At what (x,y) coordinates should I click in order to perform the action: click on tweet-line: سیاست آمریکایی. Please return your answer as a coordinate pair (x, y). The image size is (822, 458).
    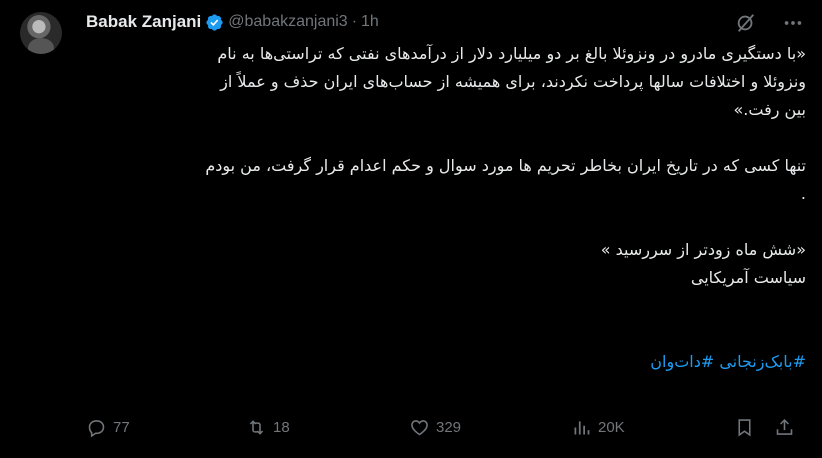
    Looking at the image, I should click on (748, 277).